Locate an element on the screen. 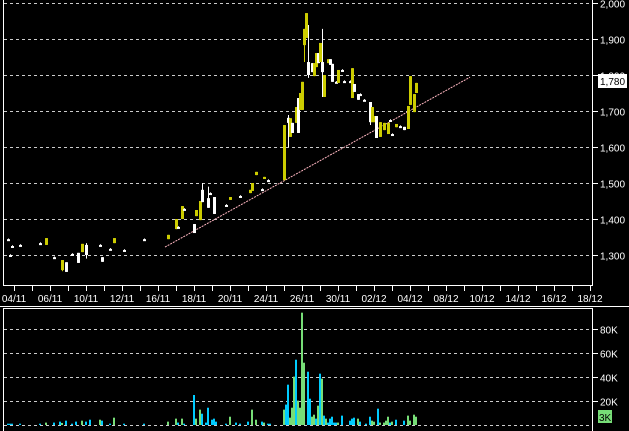  price-axis: 2,0001,9001,8001,7001,6001,5001,4001,300 is located at coordinates (608, 131).